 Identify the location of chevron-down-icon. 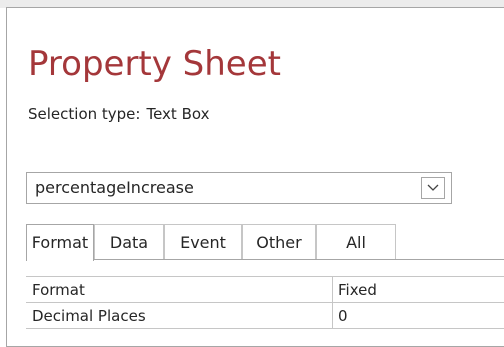
(433, 187).